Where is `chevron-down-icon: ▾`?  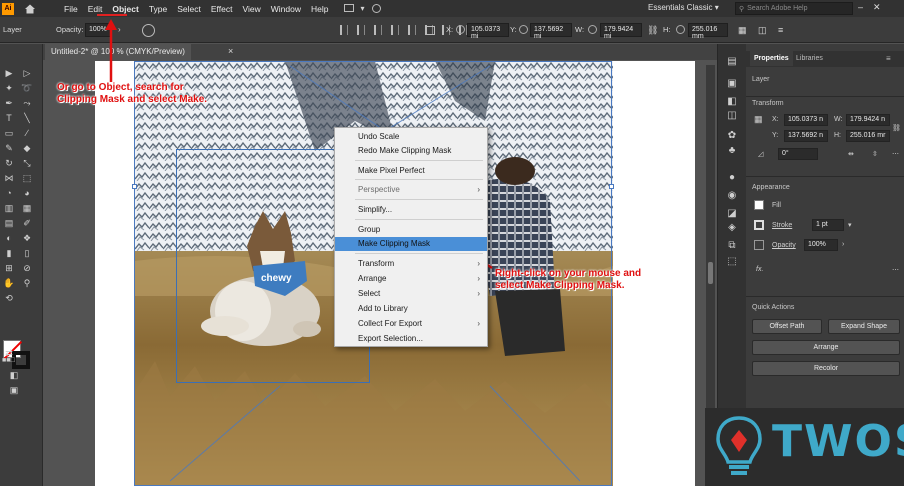 chevron-down-icon: ▾ is located at coordinates (850, 225).